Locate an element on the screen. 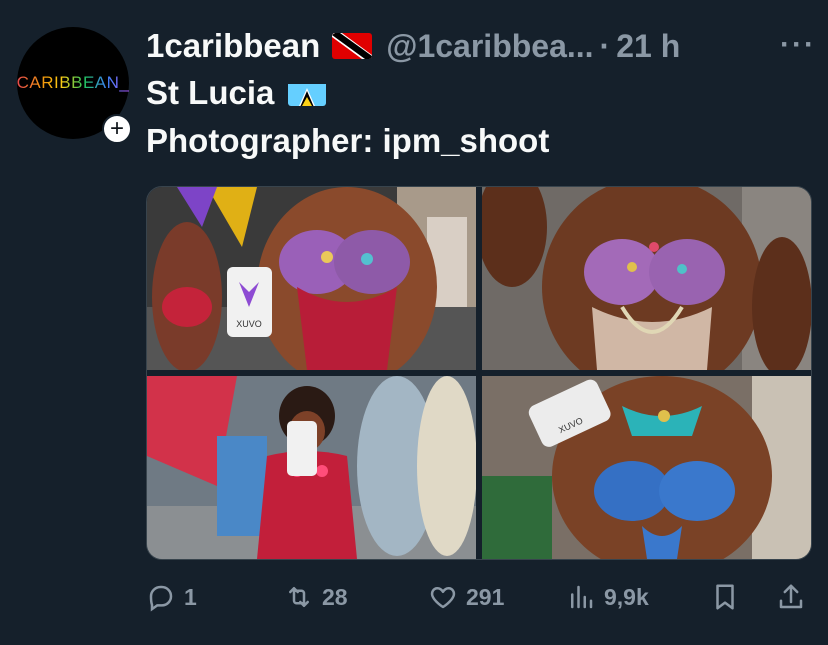 Image resolution: width=828 pixels, height=645 pixels. retweet-count: 28 is located at coordinates (335, 596).